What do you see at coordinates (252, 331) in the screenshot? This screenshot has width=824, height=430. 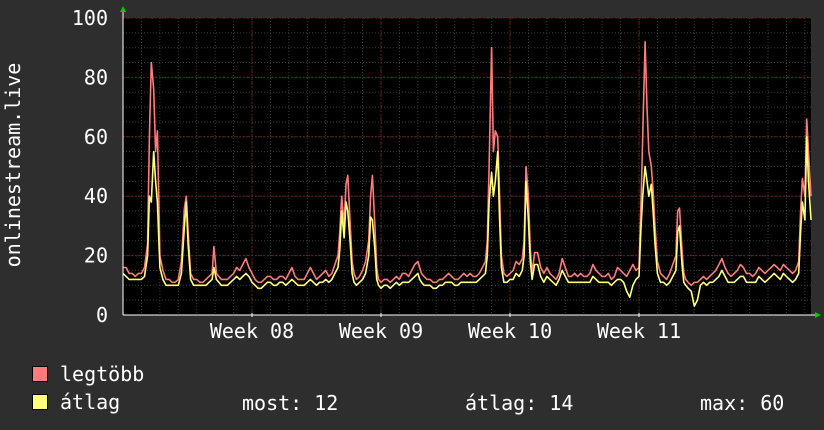 I see `x-tick-label: Week 08` at bounding box center [252, 331].